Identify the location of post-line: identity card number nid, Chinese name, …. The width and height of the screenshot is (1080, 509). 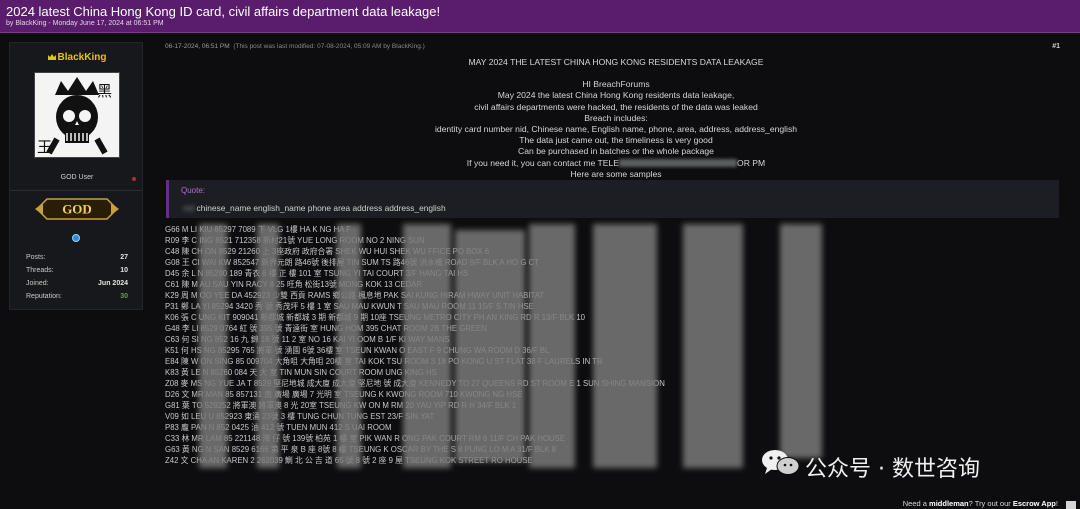
(616, 129).